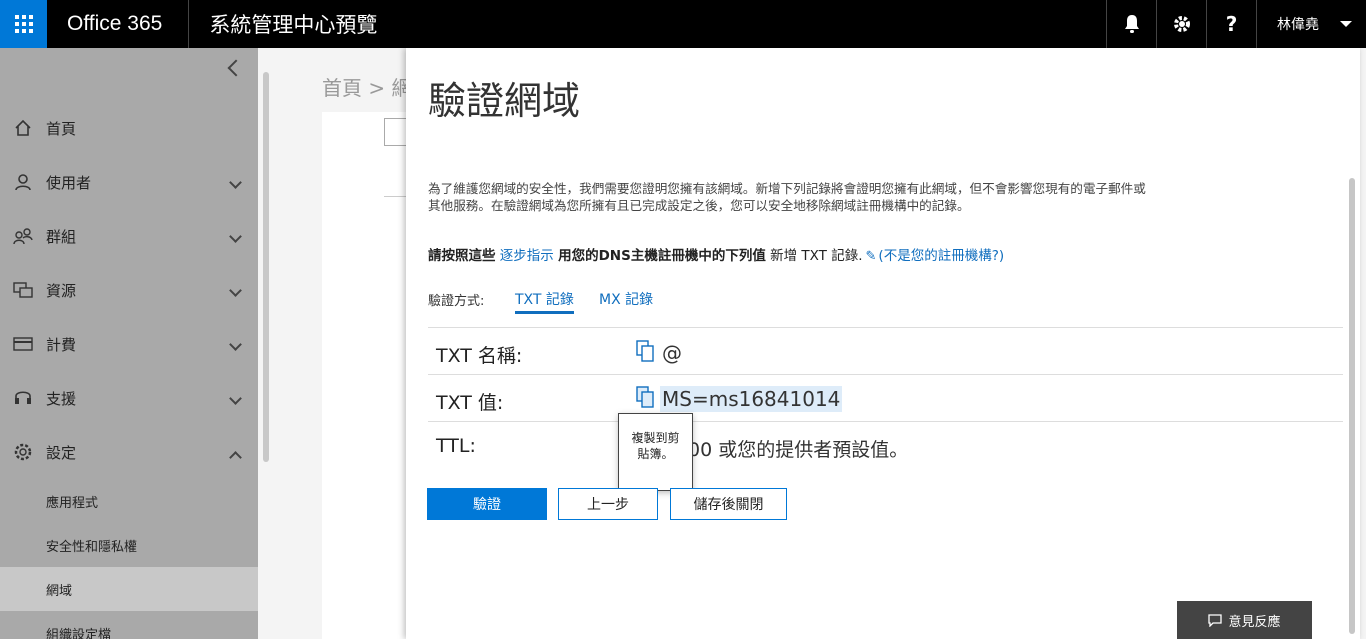 The image size is (1366, 639). I want to click on sub-item-security-privacy: 安全性和隱私權, so click(129, 545).